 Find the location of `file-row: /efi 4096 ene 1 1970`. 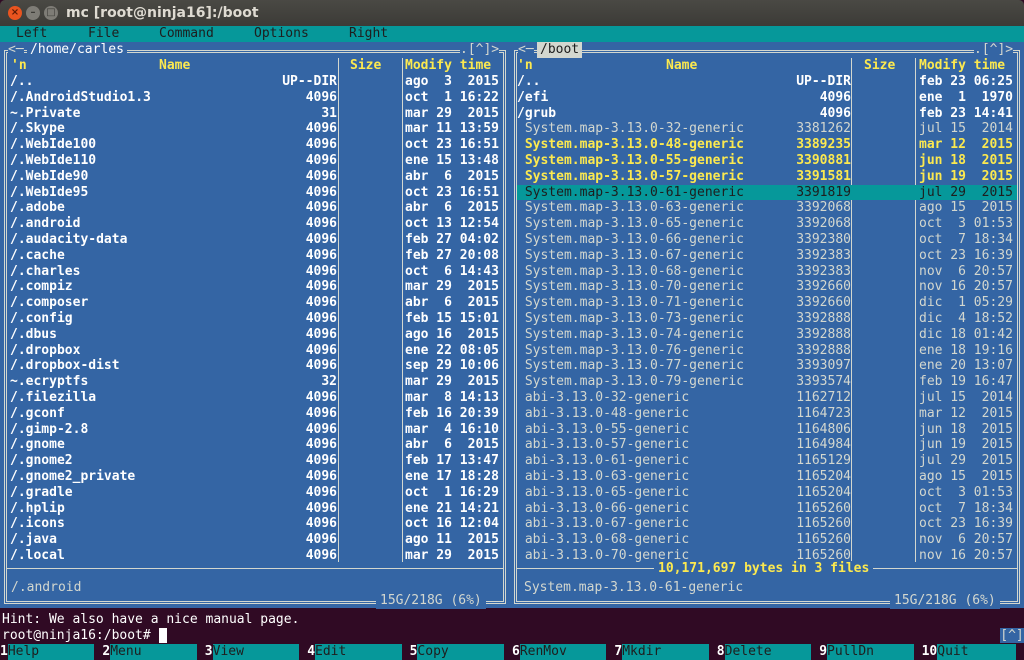

file-row: /efi 4096 ene 1 1970 is located at coordinates (767, 98).